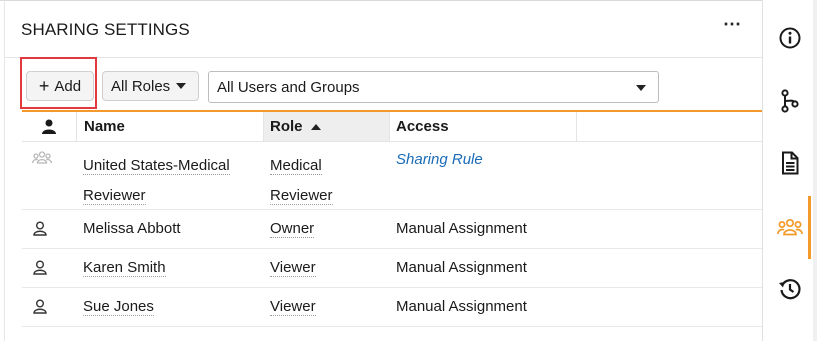  I want to click on scrollbar, so click(815, 170).